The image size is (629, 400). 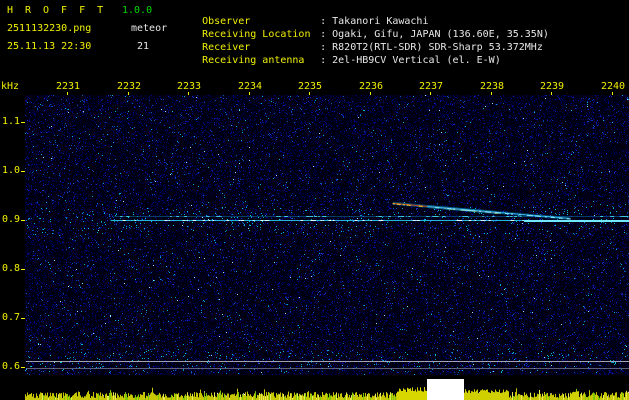 I want to click on app-version: 1.0.0, so click(x=137, y=10).